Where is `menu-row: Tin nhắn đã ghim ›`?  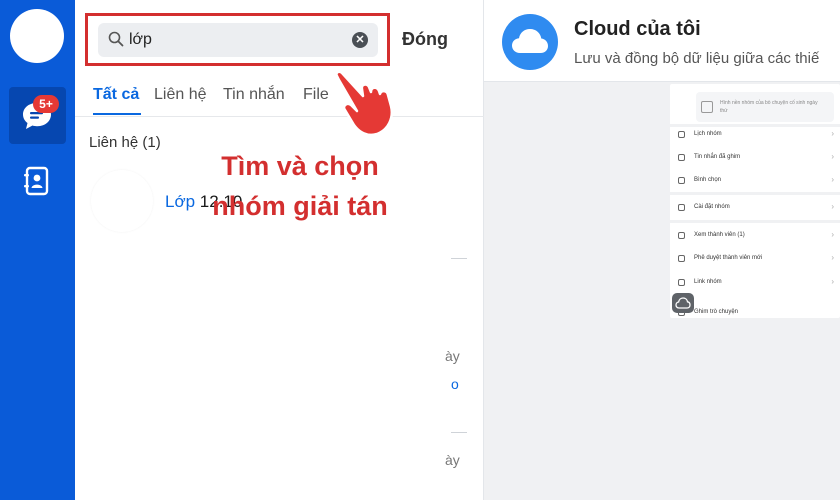 menu-row: Tin nhắn đã ghim › is located at coordinates (755, 158).